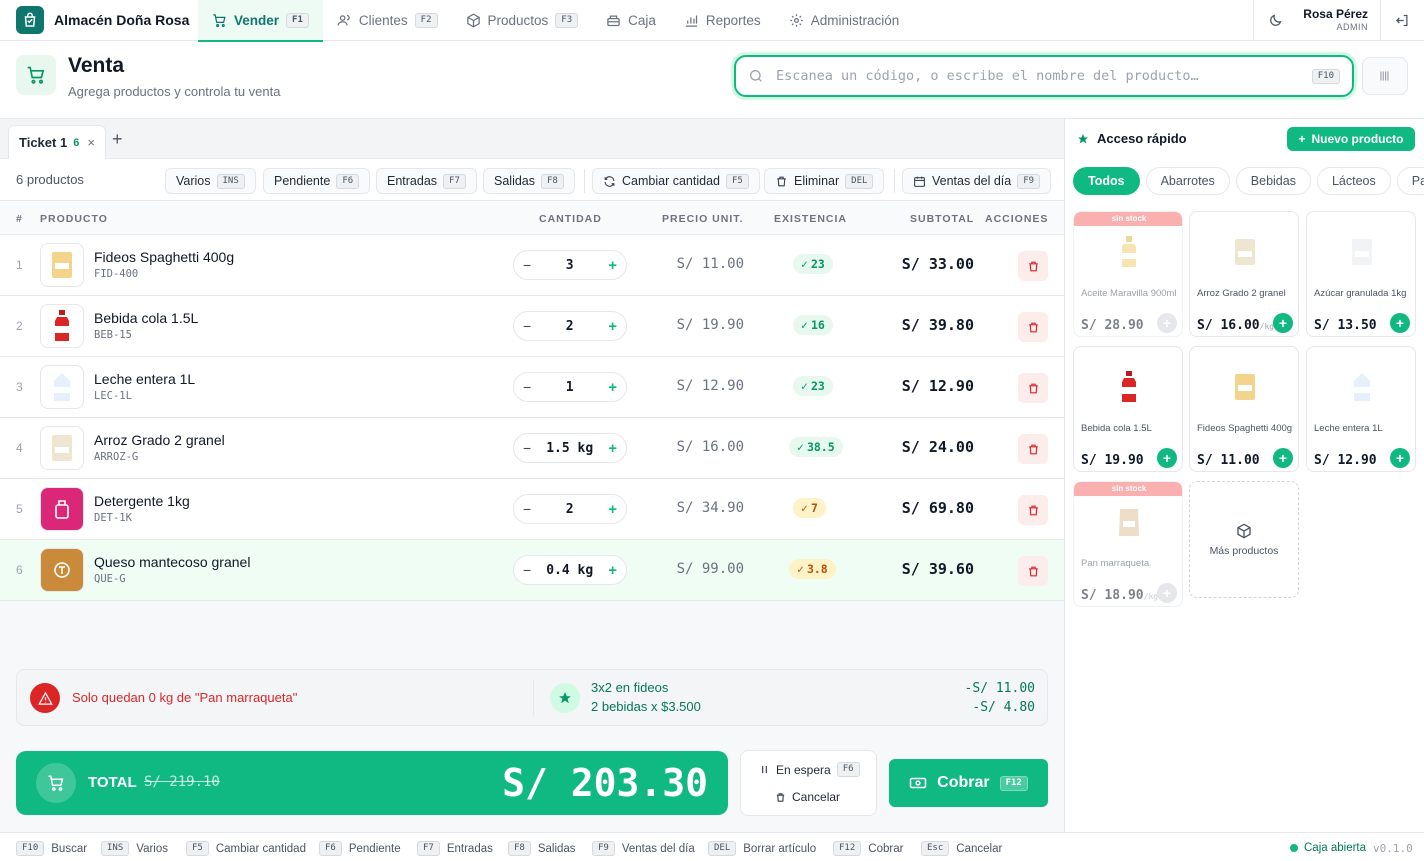  I want to click on shortcut-key: DEL, so click(722, 848).